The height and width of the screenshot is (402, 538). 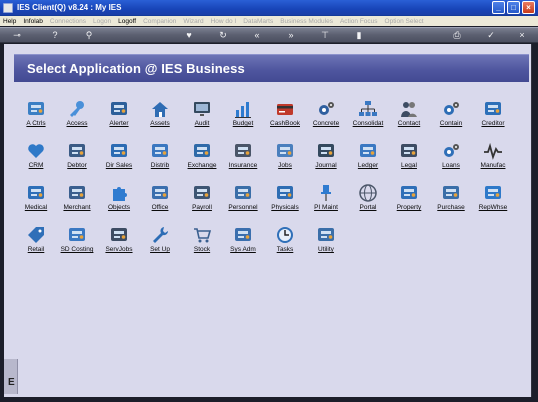 What do you see at coordinates (160, 193) in the screenshot?
I see `office-tools-icon` at bounding box center [160, 193].